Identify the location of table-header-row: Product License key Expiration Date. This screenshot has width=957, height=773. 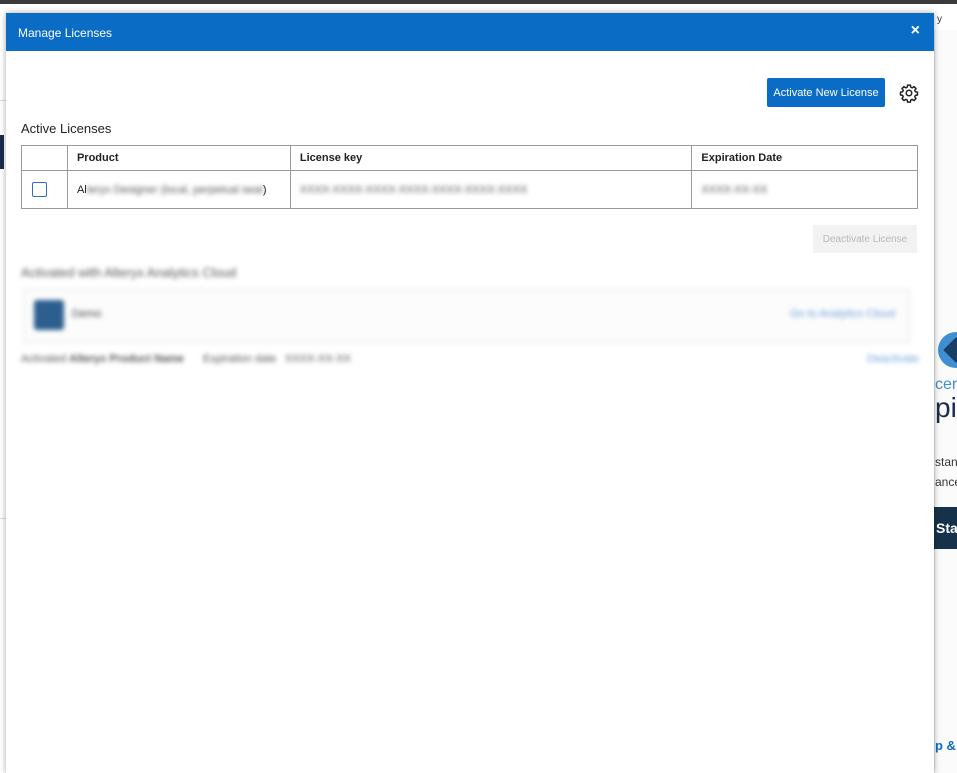
(469, 158).